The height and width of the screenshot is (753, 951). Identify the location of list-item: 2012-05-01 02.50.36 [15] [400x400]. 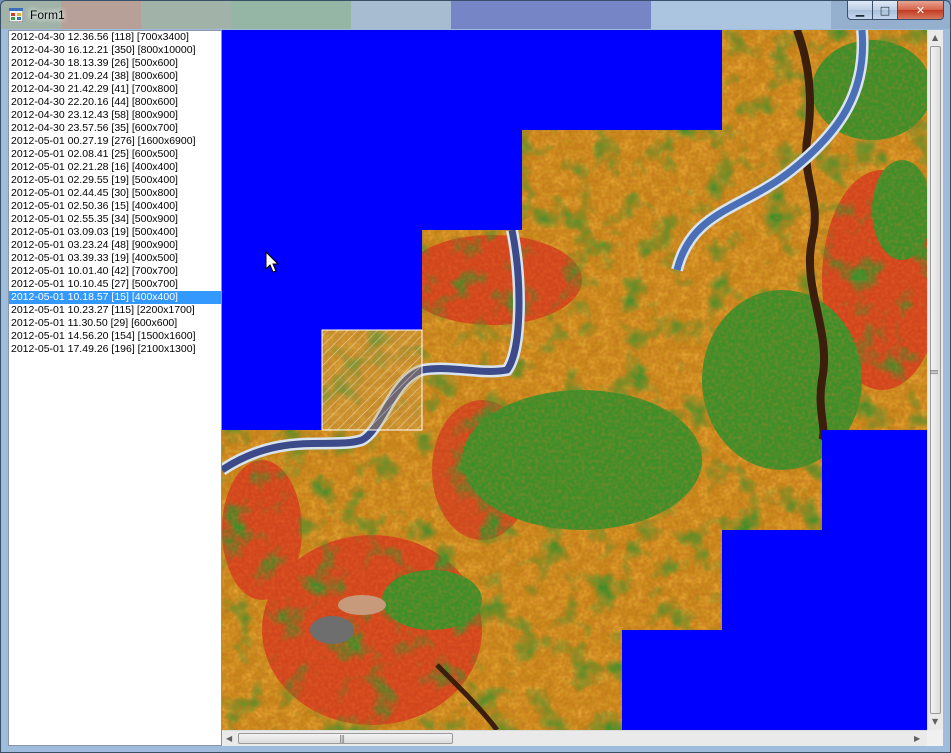
(115, 206).